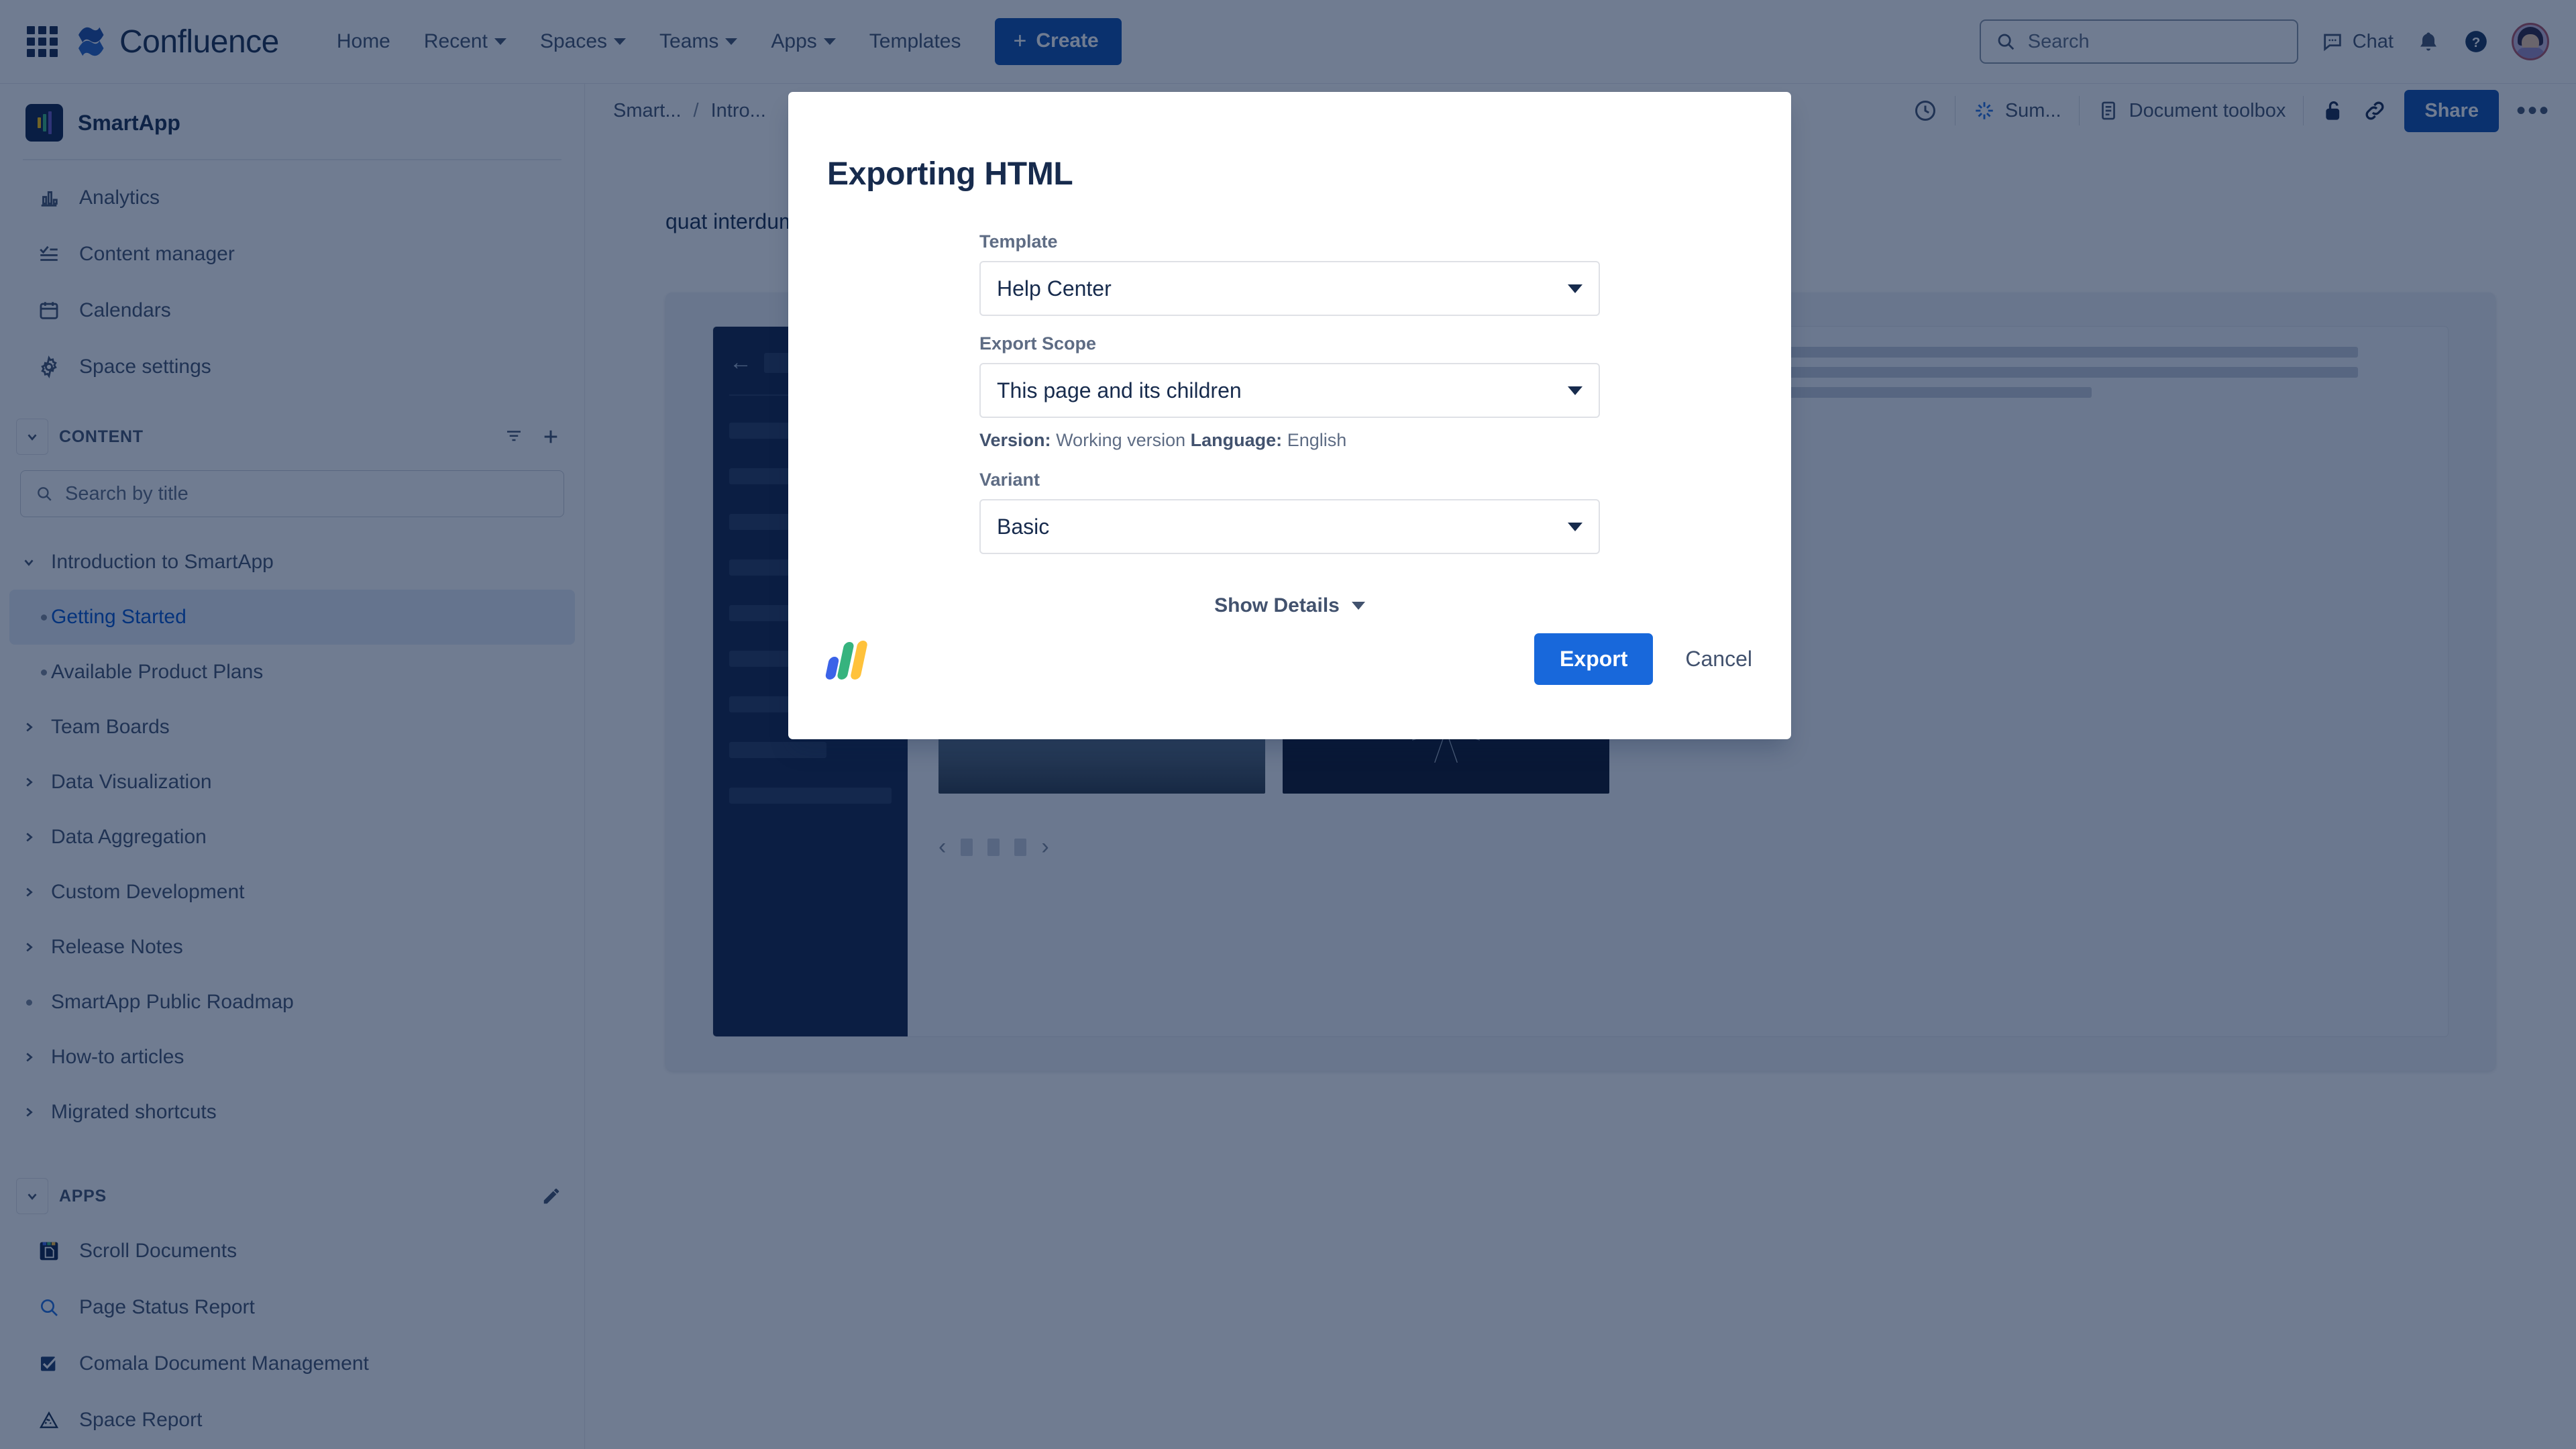  Describe the element at coordinates (1119, 390) in the screenshot. I see `export-scope-select-value: This page and its children` at that location.